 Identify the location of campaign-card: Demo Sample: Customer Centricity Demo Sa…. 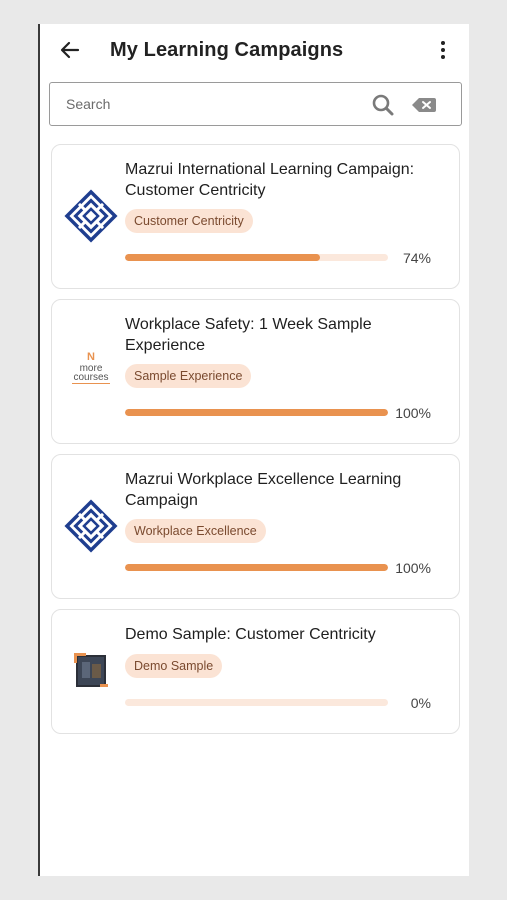
(255, 671).